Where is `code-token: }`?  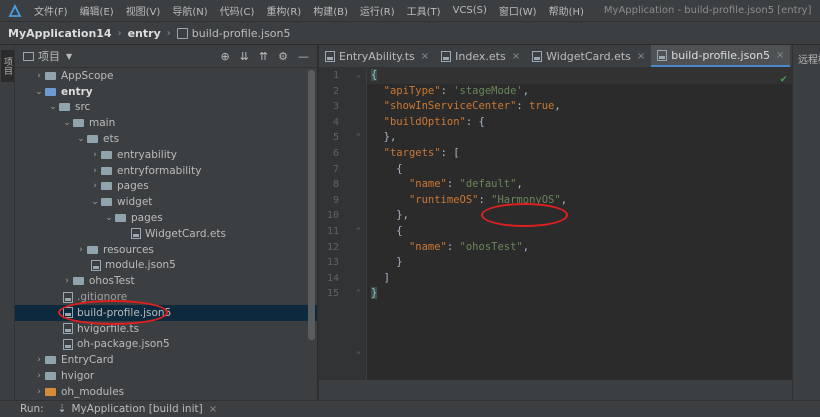 code-token: } is located at coordinates (399, 262).